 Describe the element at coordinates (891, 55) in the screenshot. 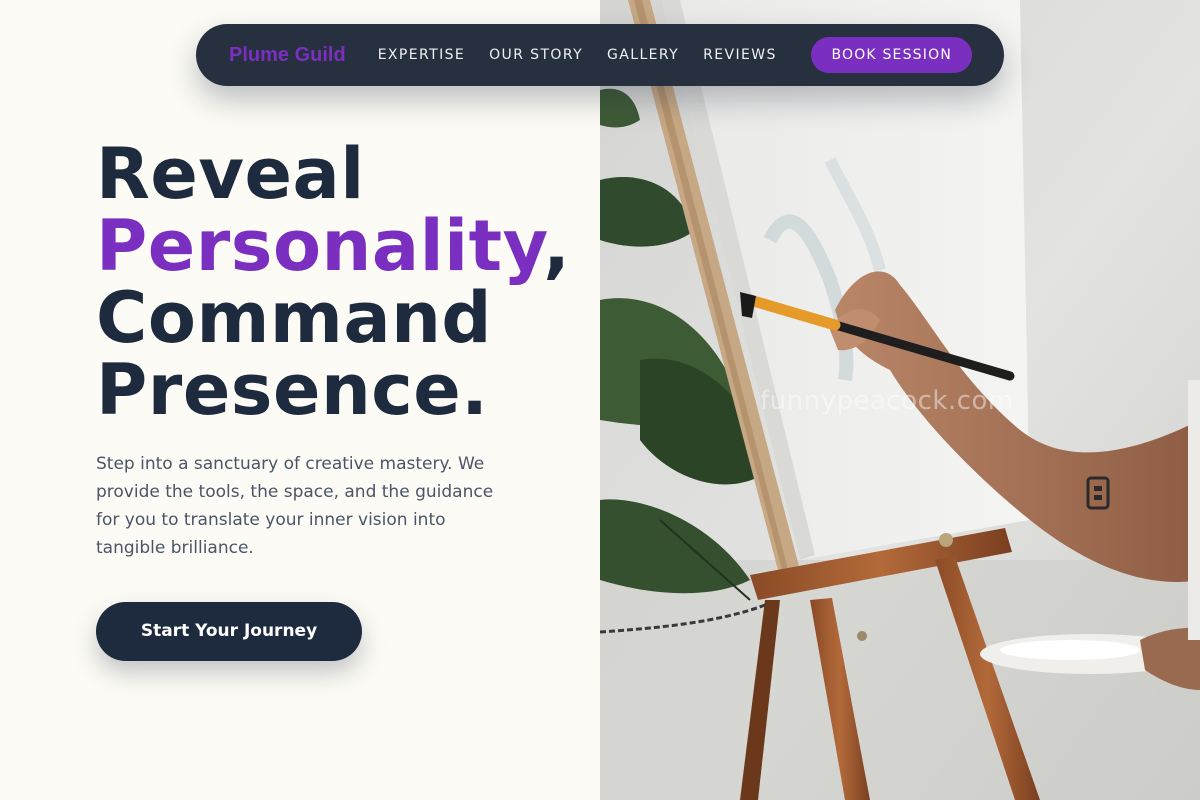

I see `book-session-button: BOOK SESSION` at that location.